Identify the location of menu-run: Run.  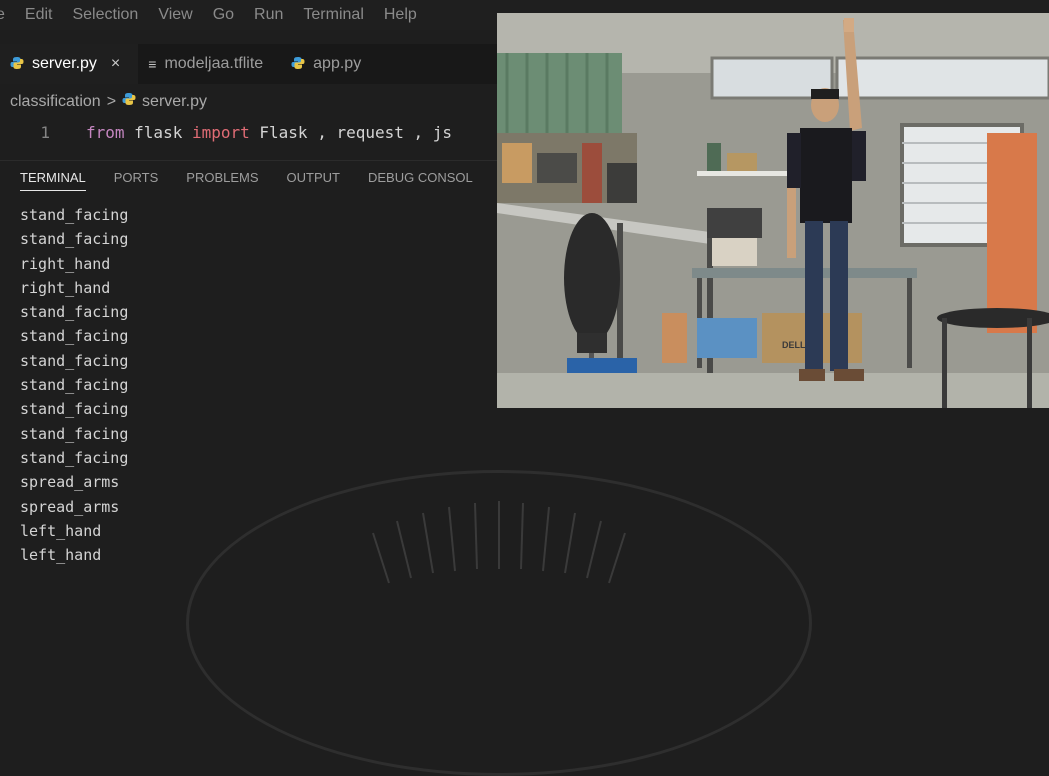
(268, 15).